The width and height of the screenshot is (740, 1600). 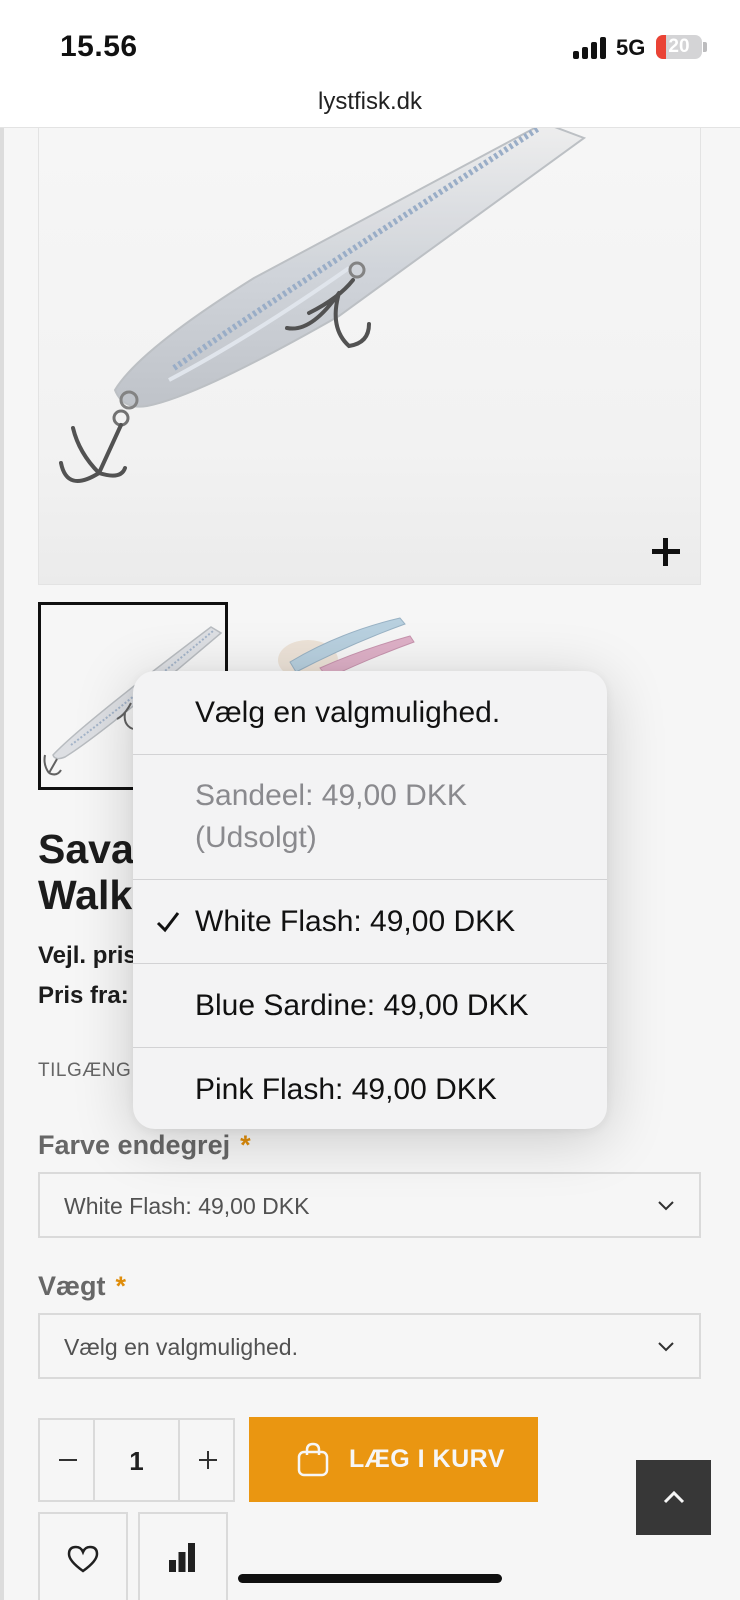 I want to click on option-label: Vælg en valgmulighed., so click(x=348, y=712).